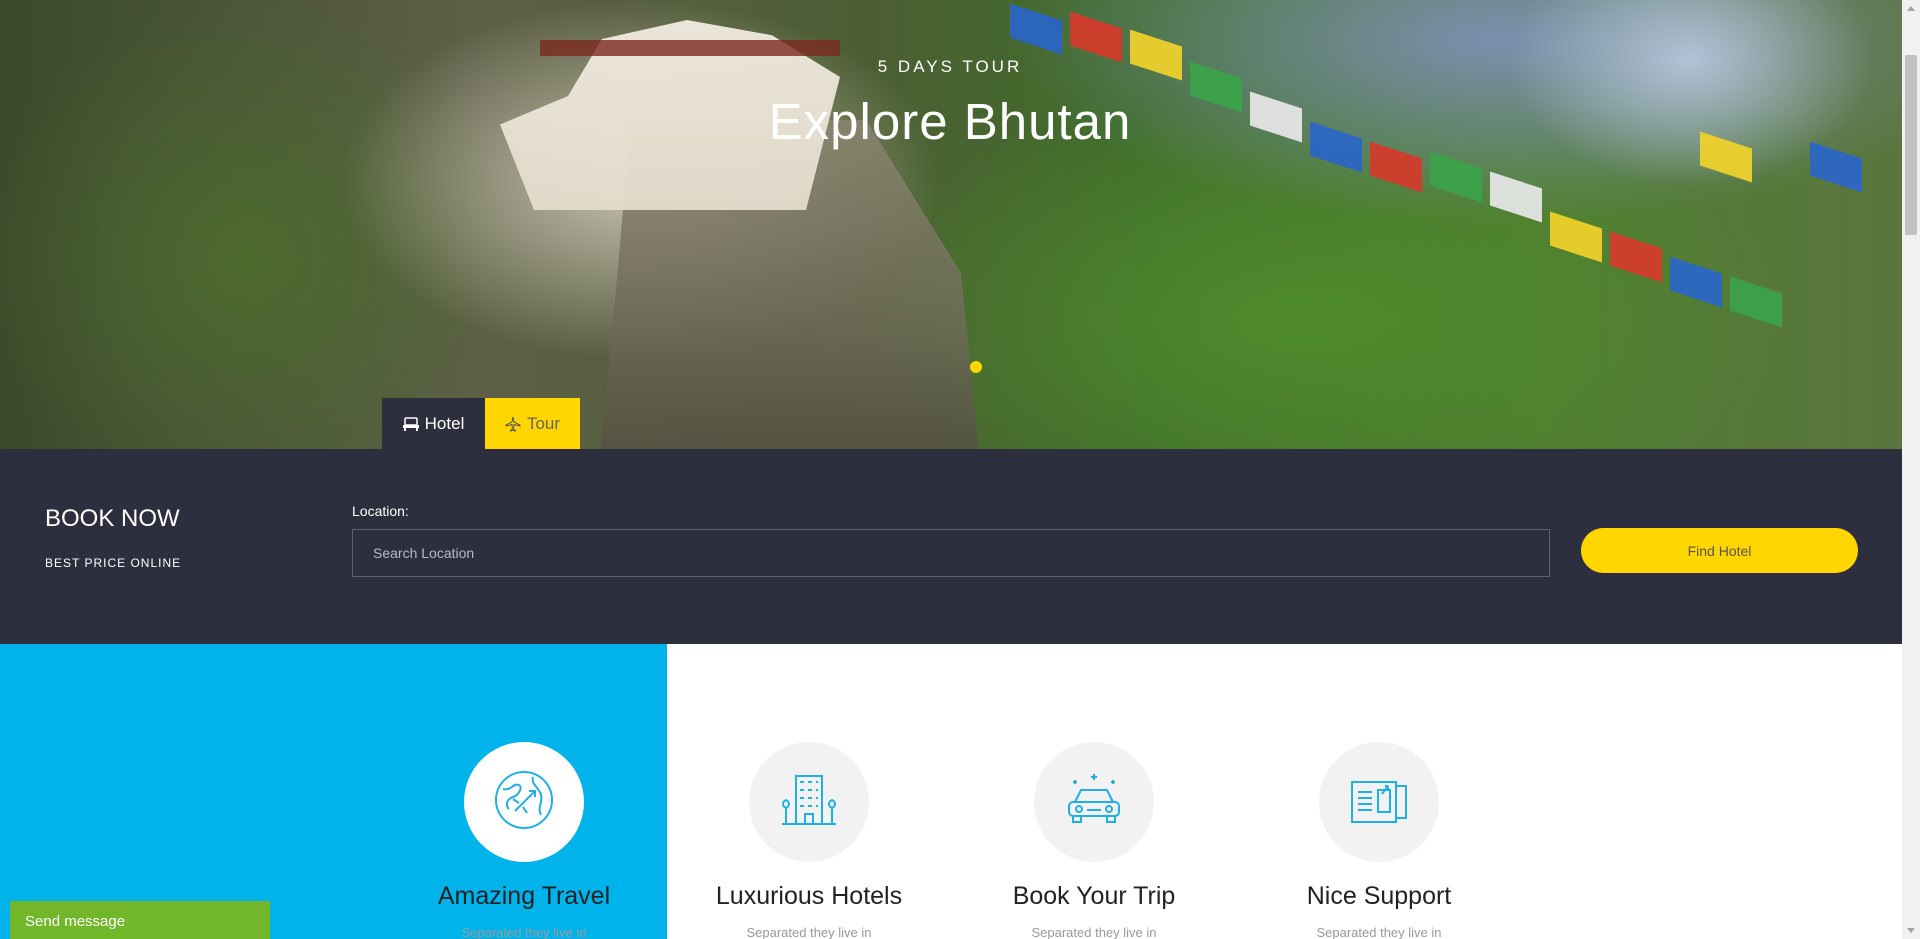  Describe the element at coordinates (1911, 930) in the screenshot. I see `scroll-down-arrow-icon` at that location.